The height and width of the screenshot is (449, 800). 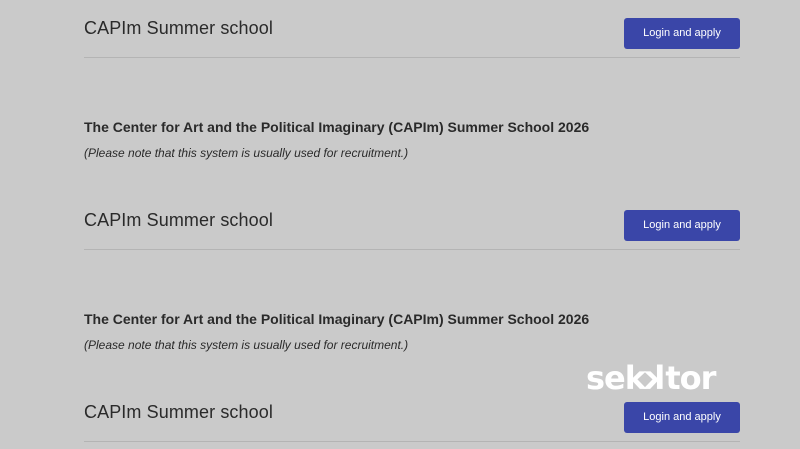 I want to click on sekktor-watermark-logo: sekktor, so click(x=666, y=378).